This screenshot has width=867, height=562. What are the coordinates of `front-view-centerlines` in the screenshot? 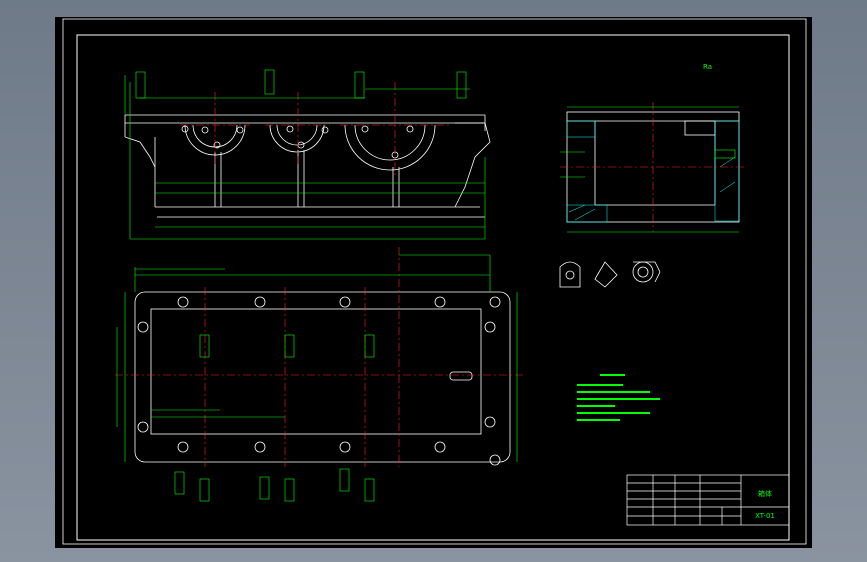 It's located at (315, 129).